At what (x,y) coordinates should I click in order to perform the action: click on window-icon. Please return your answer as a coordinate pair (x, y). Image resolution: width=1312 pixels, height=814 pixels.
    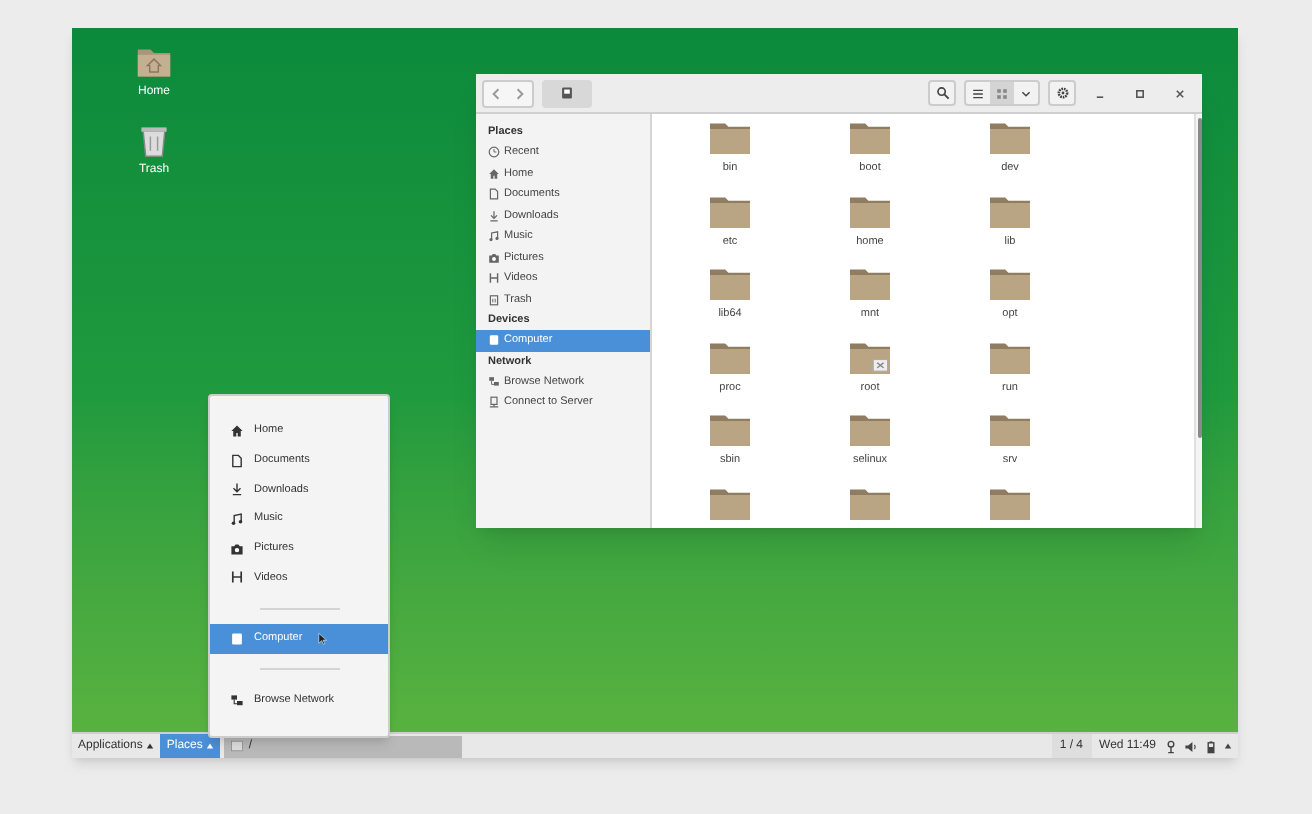
    Looking at the image, I should click on (237, 746).